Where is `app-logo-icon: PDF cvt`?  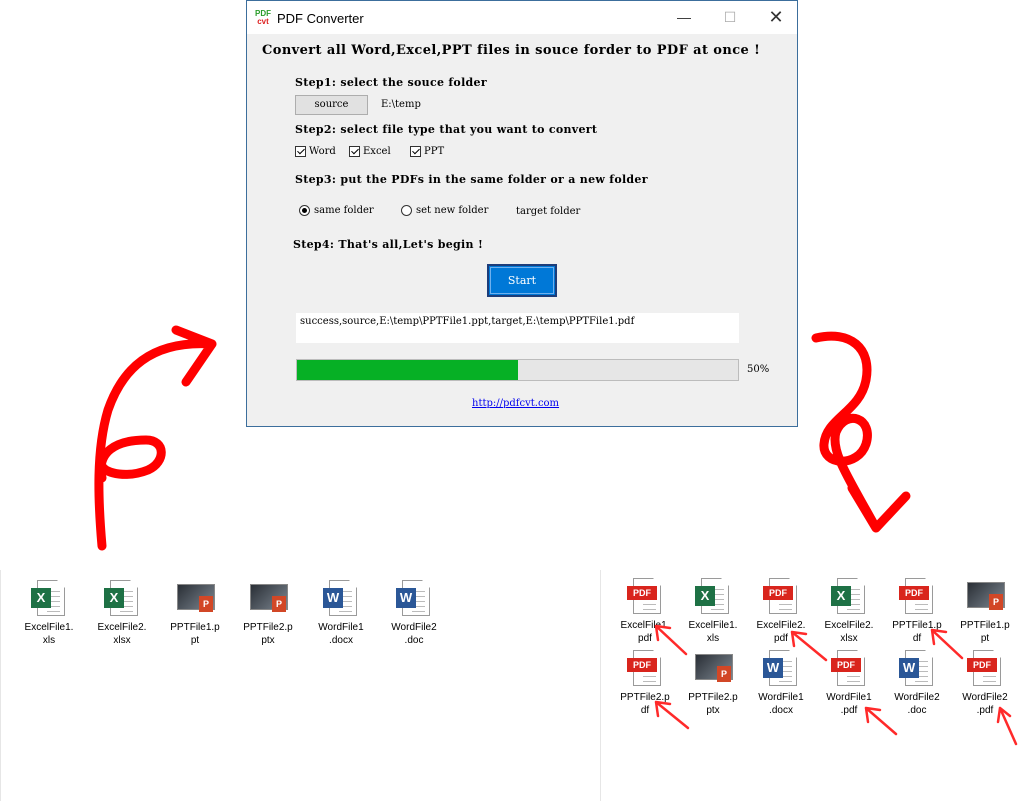
app-logo-icon: PDF cvt is located at coordinates (263, 18).